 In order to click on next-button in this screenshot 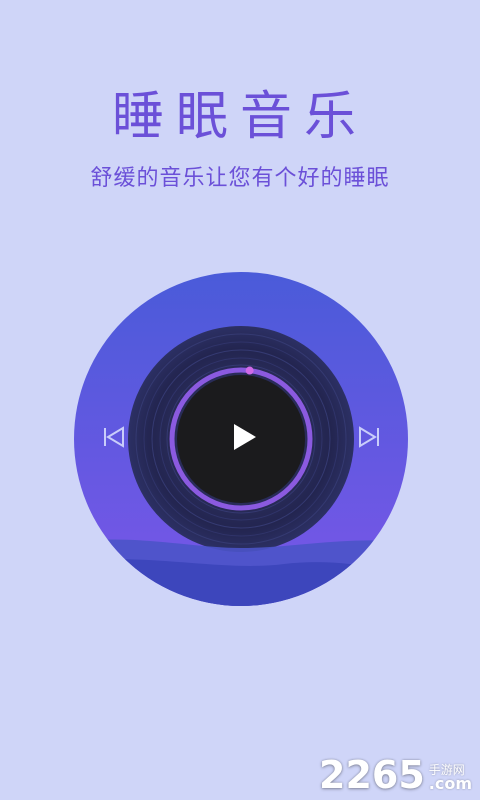, I will do `click(369, 437)`.